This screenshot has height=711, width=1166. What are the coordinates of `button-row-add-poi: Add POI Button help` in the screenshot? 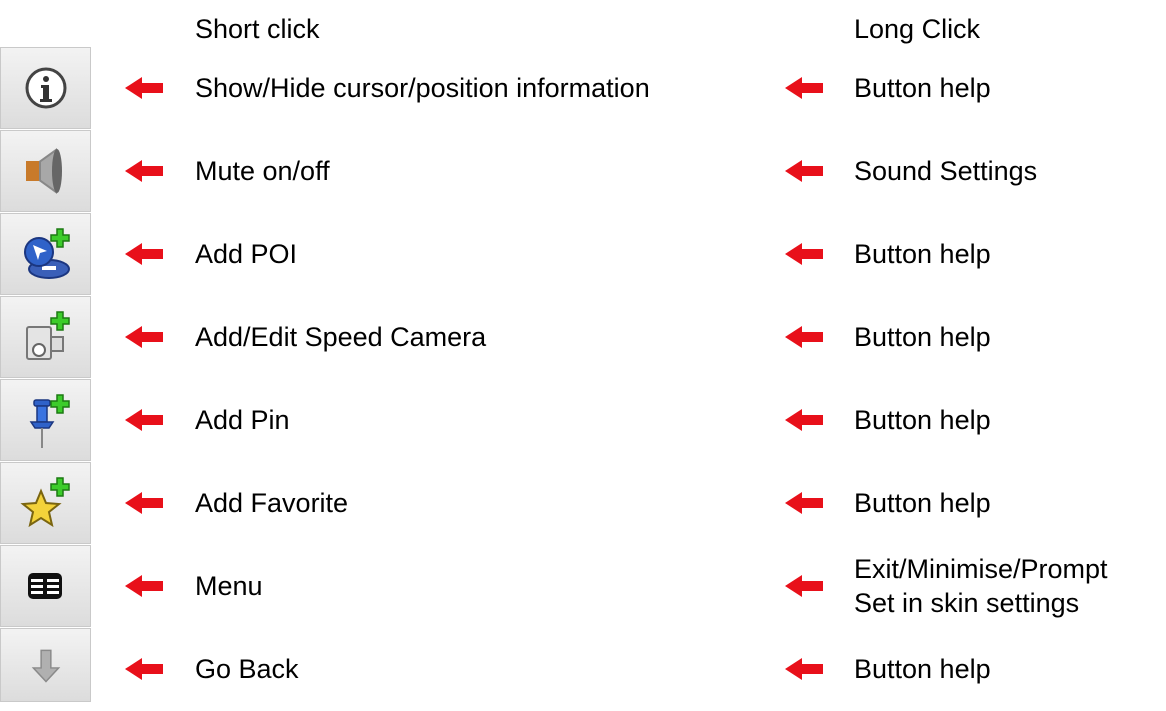 It's located at (583, 254).